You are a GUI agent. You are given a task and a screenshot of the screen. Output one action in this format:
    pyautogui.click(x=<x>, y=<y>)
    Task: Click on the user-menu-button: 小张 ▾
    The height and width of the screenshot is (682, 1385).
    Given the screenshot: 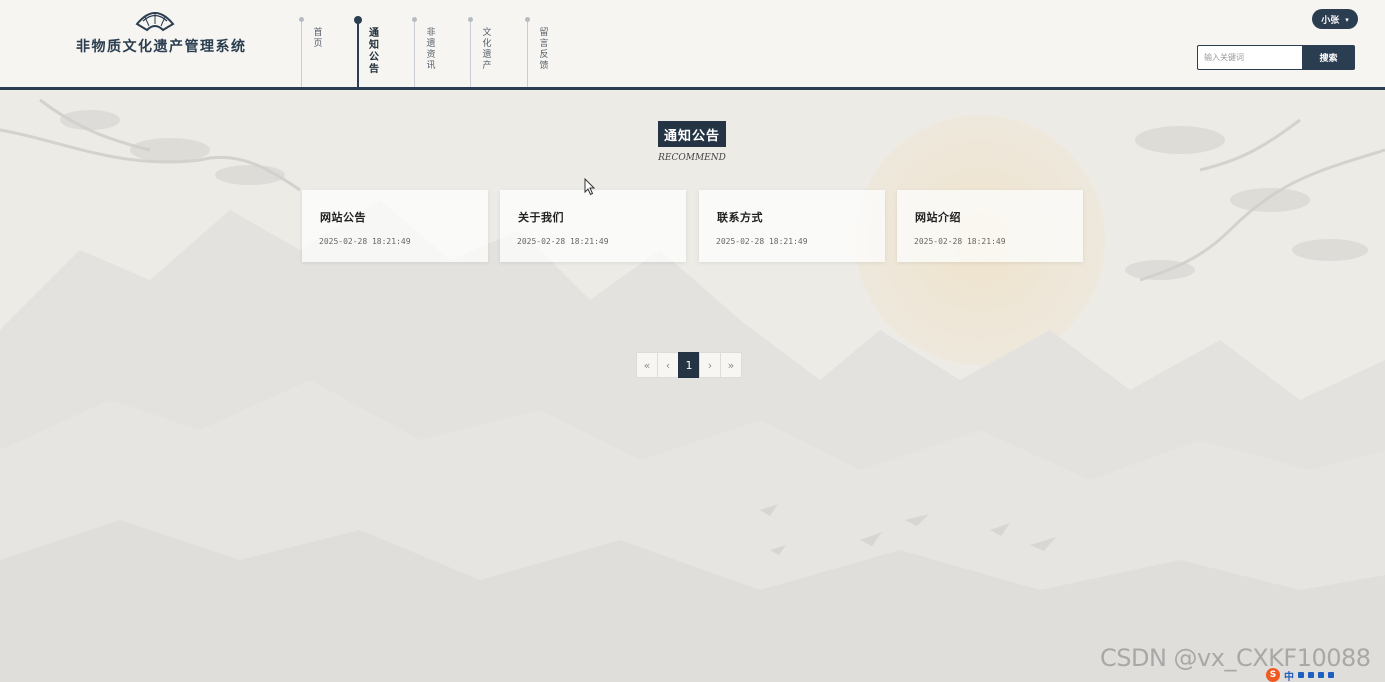 What is the action you would take?
    pyautogui.click(x=1335, y=19)
    